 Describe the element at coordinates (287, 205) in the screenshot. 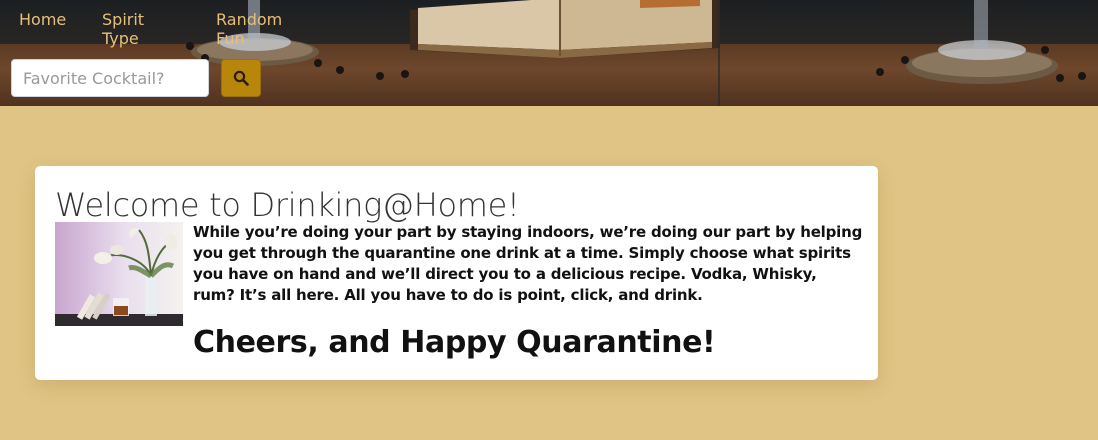

I see `welcome-title: Welcome to Drinking@Home!` at that location.